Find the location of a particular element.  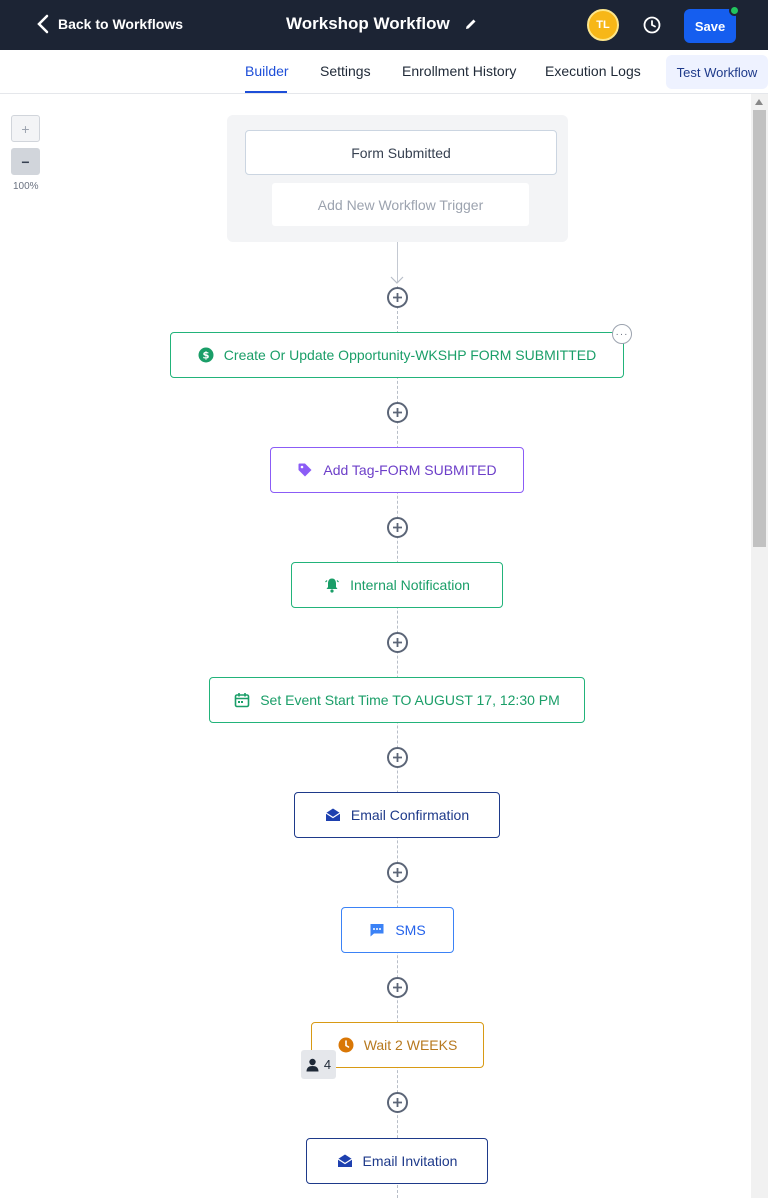

chevron-left-icon is located at coordinates (43, 24).